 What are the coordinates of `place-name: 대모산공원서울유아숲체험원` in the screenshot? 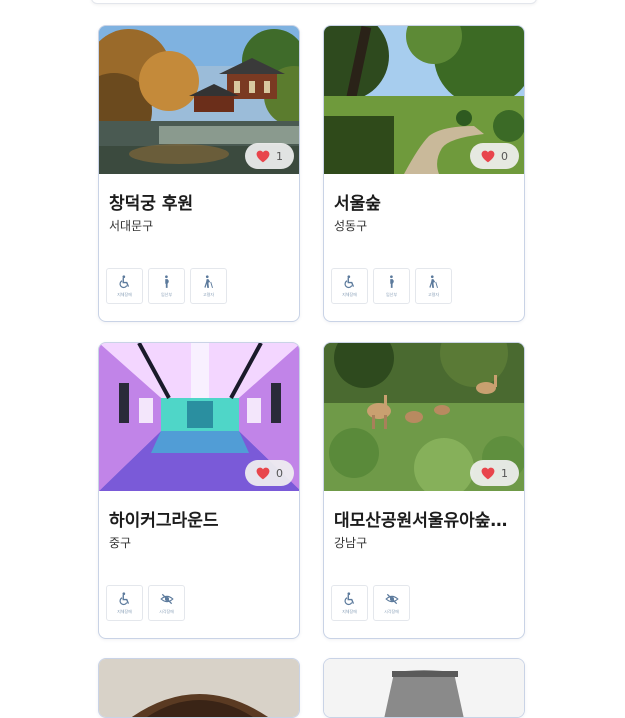 It's located at (426, 521).